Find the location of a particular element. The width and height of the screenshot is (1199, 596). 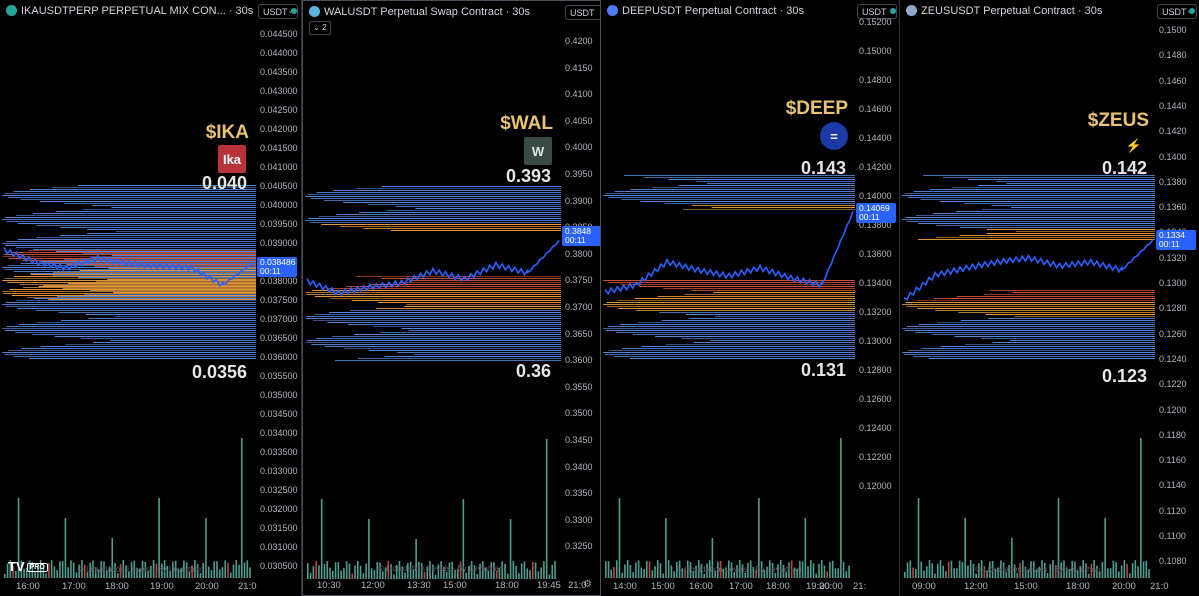

y-axis-tick: 0.4150 is located at coordinates (579, 67).